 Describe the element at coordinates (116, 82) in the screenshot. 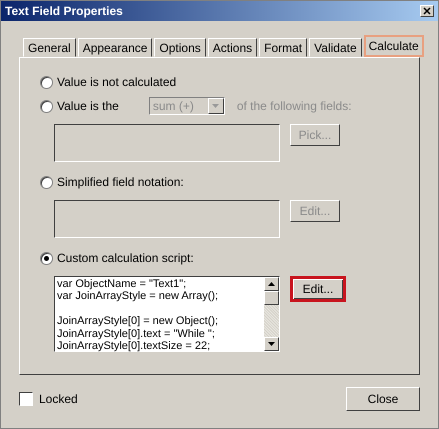

I see `radio-label: Value is not calculated` at that location.